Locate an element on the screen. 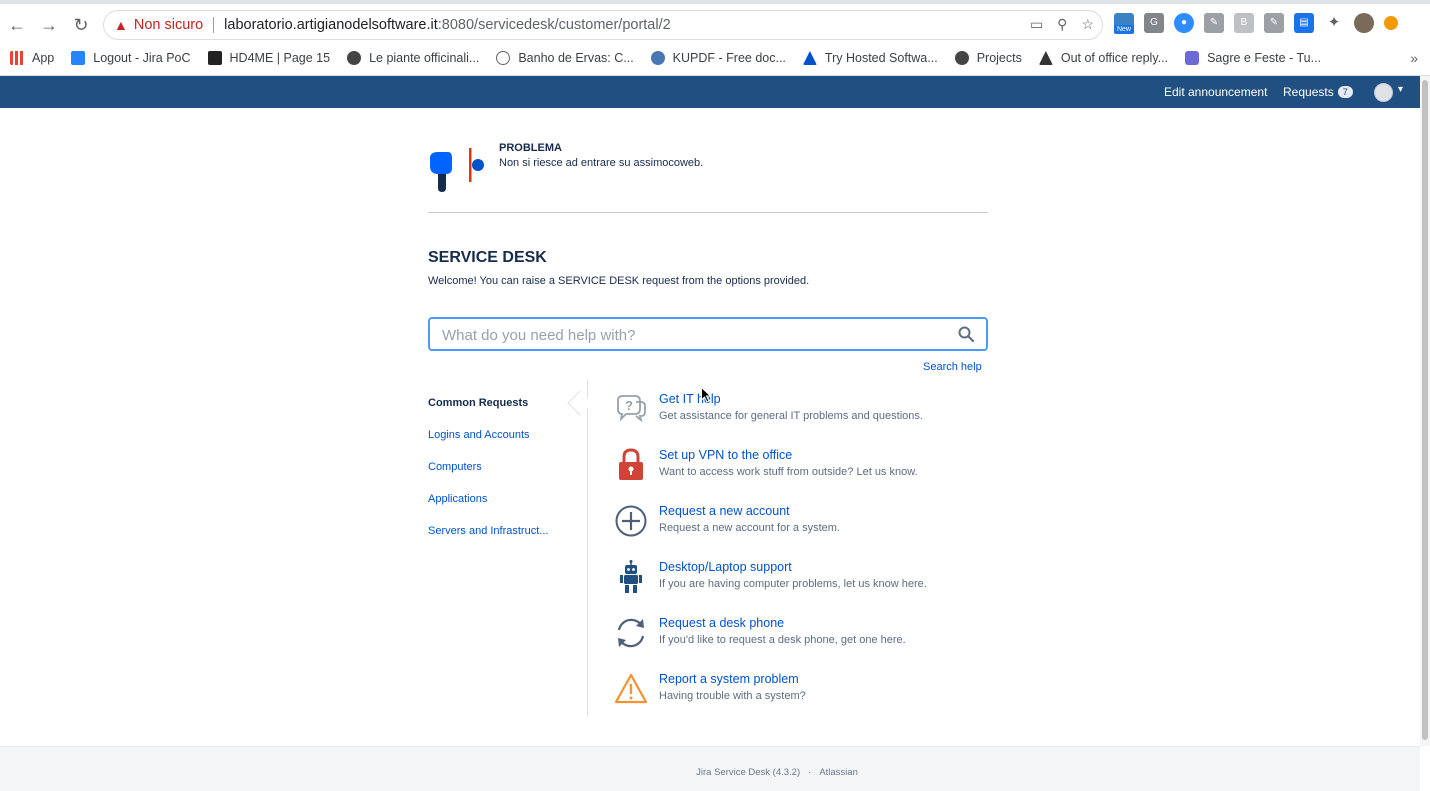 The height and width of the screenshot is (791, 1430). url-path: :8080/servicedesk/customer/portal/2 is located at coordinates (554, 25).